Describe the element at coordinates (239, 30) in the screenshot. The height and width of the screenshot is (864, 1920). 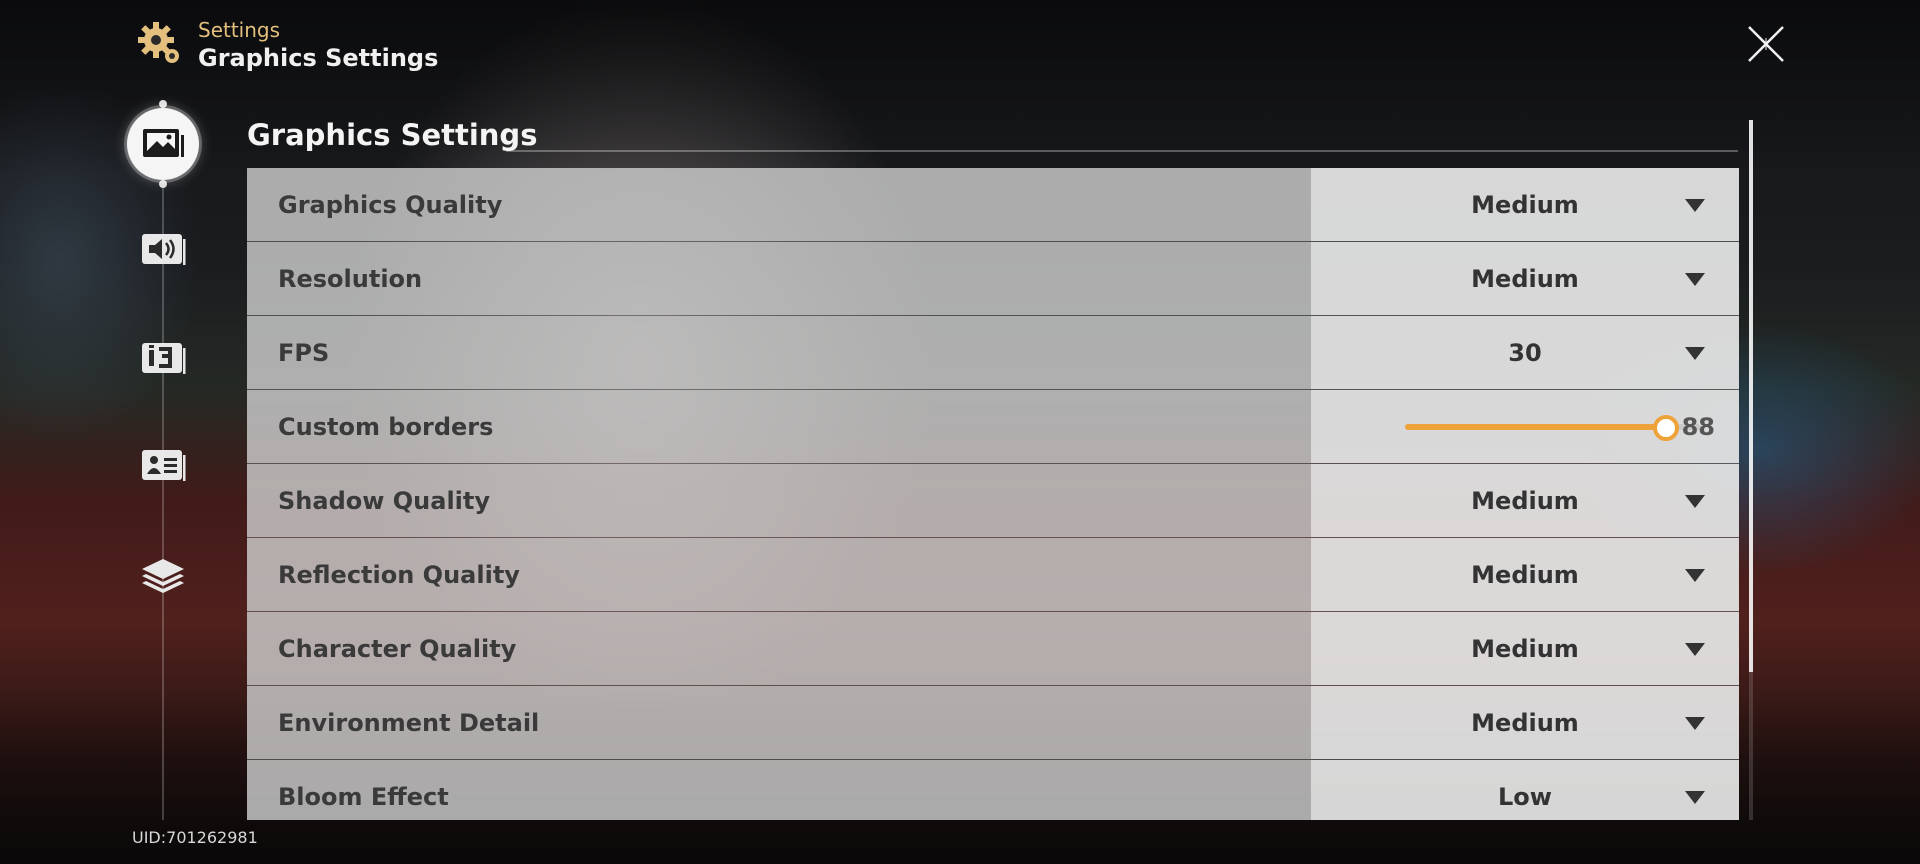
I see `breadcrumb-parent: Settings` at that location.